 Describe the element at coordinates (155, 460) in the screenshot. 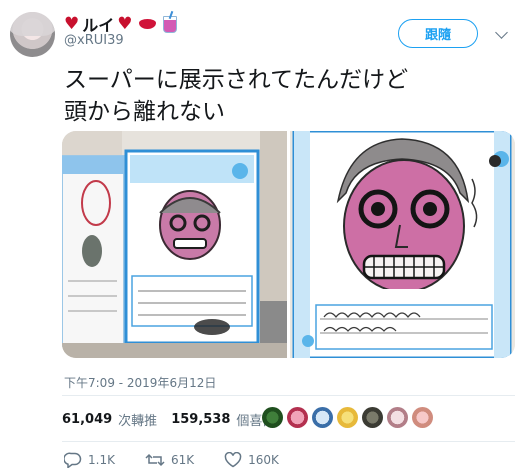

I see `retweet-icon` at that location.